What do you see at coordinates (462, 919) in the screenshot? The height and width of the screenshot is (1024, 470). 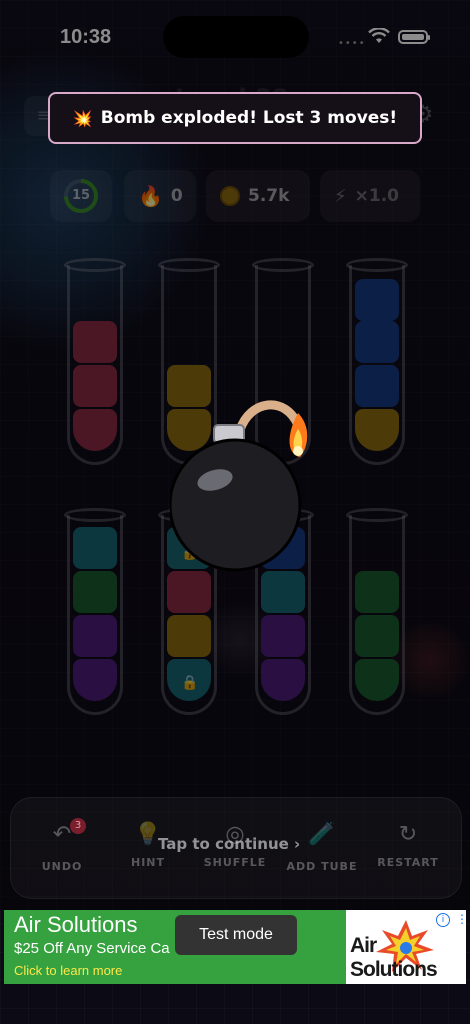 I see `ad-more-icon: ⋮` at bounding box center [462, 919].